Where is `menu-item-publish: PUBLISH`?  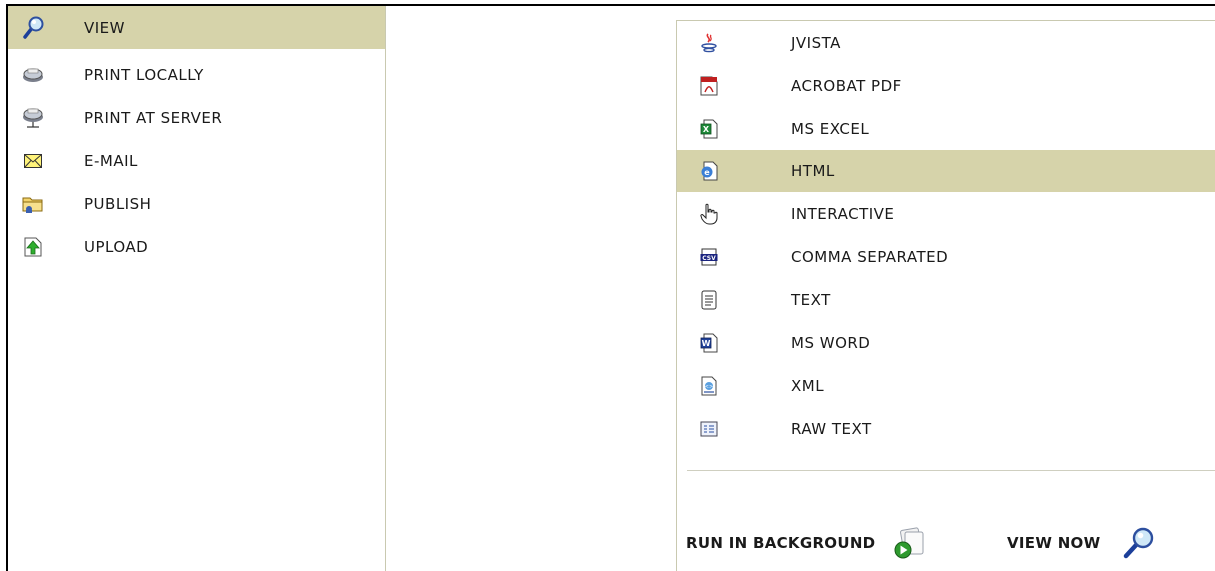 menu-item-publish: PUBLISH is located at coordinates (196, 203).